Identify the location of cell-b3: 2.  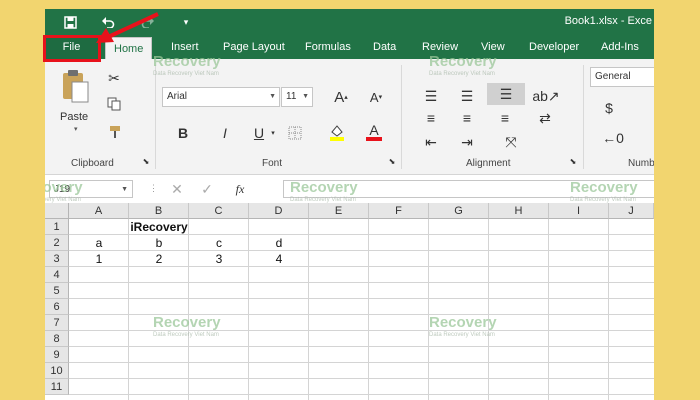
(159, 259).